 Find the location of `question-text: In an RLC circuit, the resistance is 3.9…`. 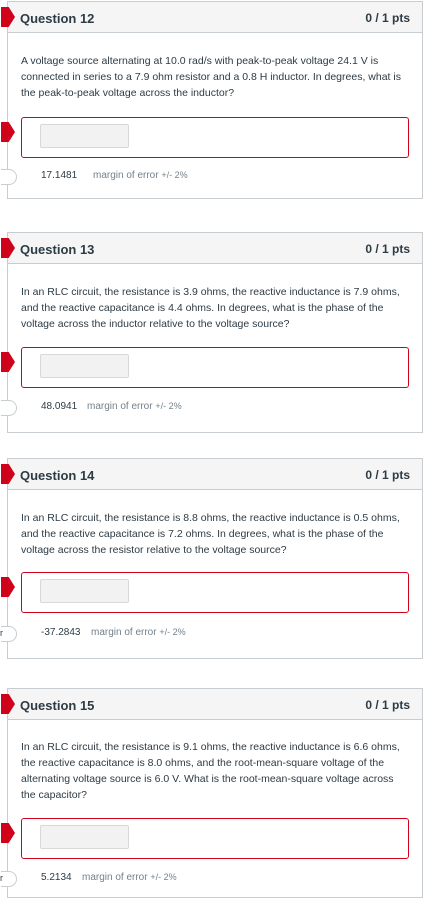

question-text: In an RLC circuit, the resistance is 3.9… is located at coordinates (210, 308).